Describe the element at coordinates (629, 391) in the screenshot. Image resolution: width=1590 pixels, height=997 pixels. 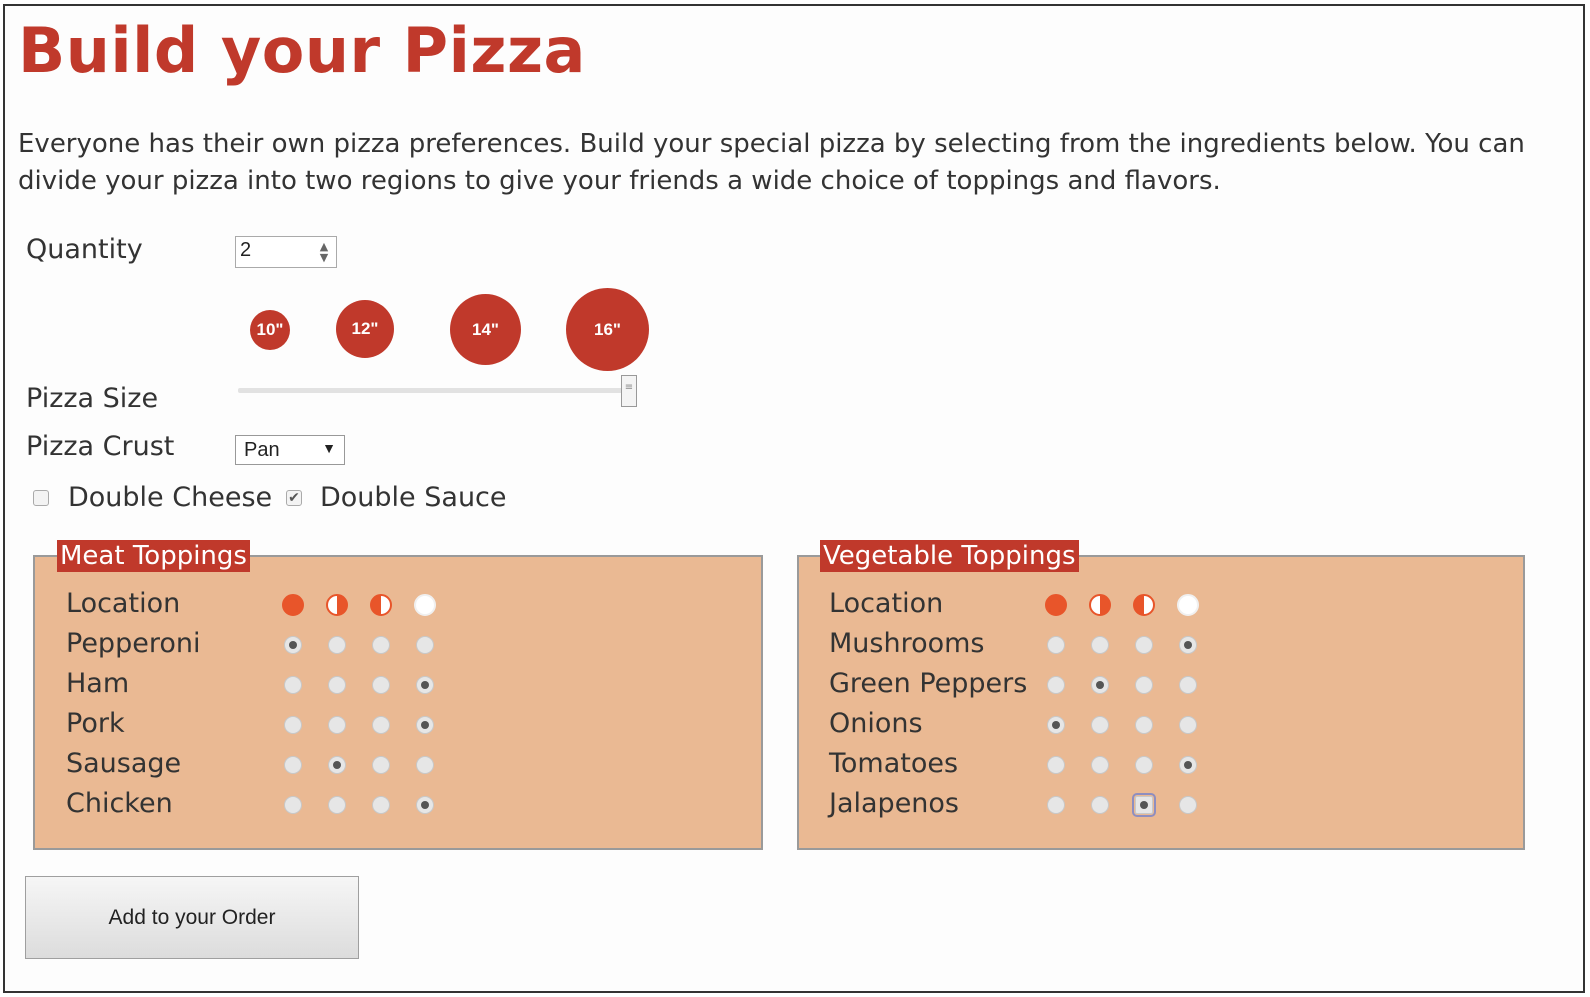
I see `size-slider-handle: ≡` at that location.